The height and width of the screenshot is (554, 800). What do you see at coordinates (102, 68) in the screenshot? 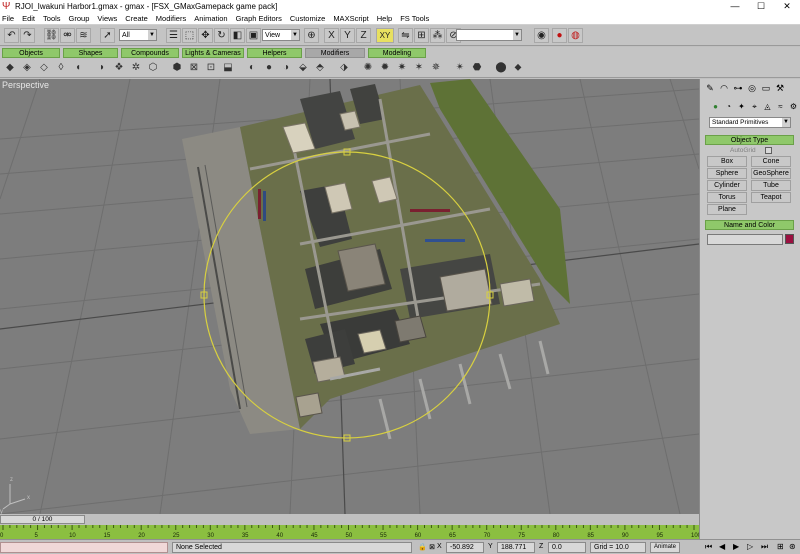
I see `skew-icon: ◗` at bounding box center [102, 68].